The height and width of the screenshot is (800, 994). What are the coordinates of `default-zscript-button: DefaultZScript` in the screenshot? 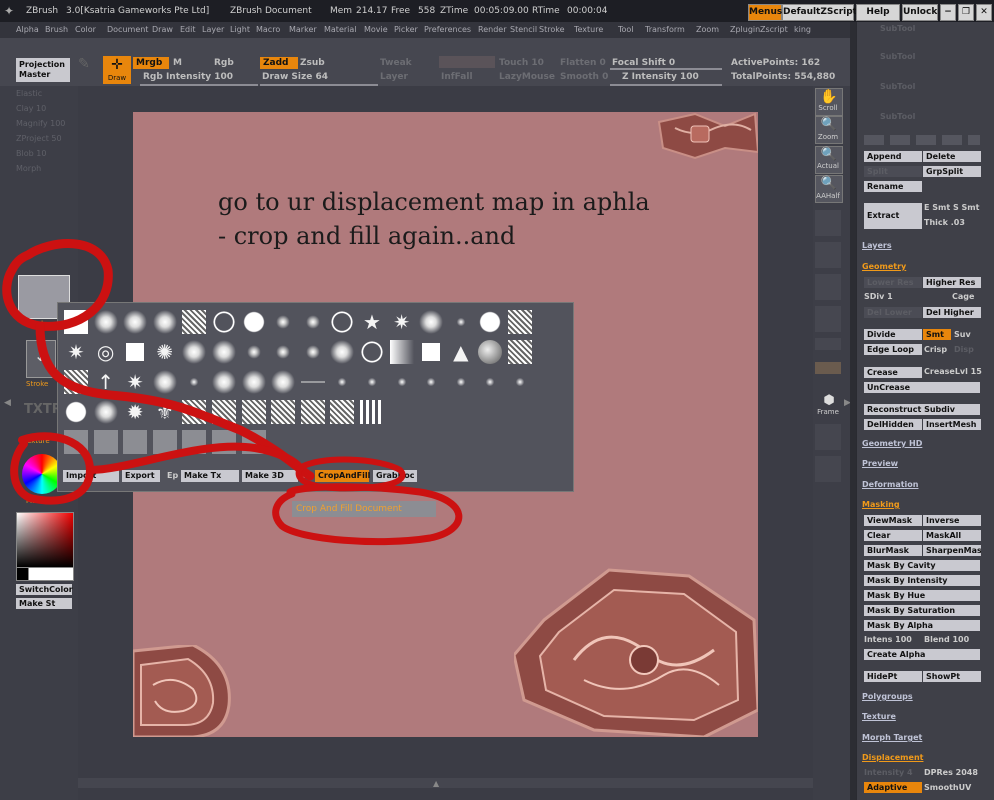 It's located at (819, 12).